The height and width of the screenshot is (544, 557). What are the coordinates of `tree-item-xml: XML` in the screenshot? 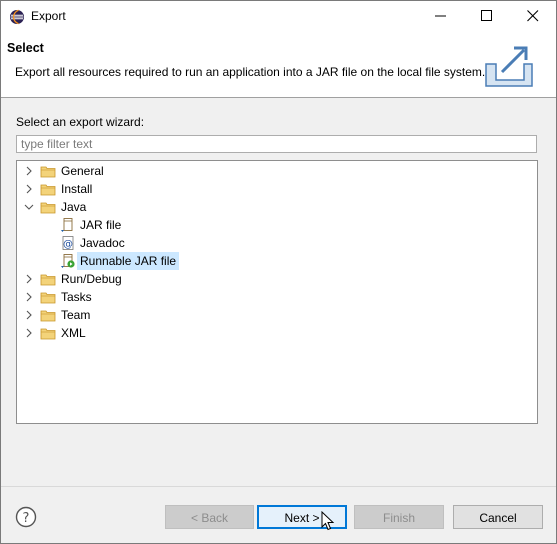 It's located at (117, 333).